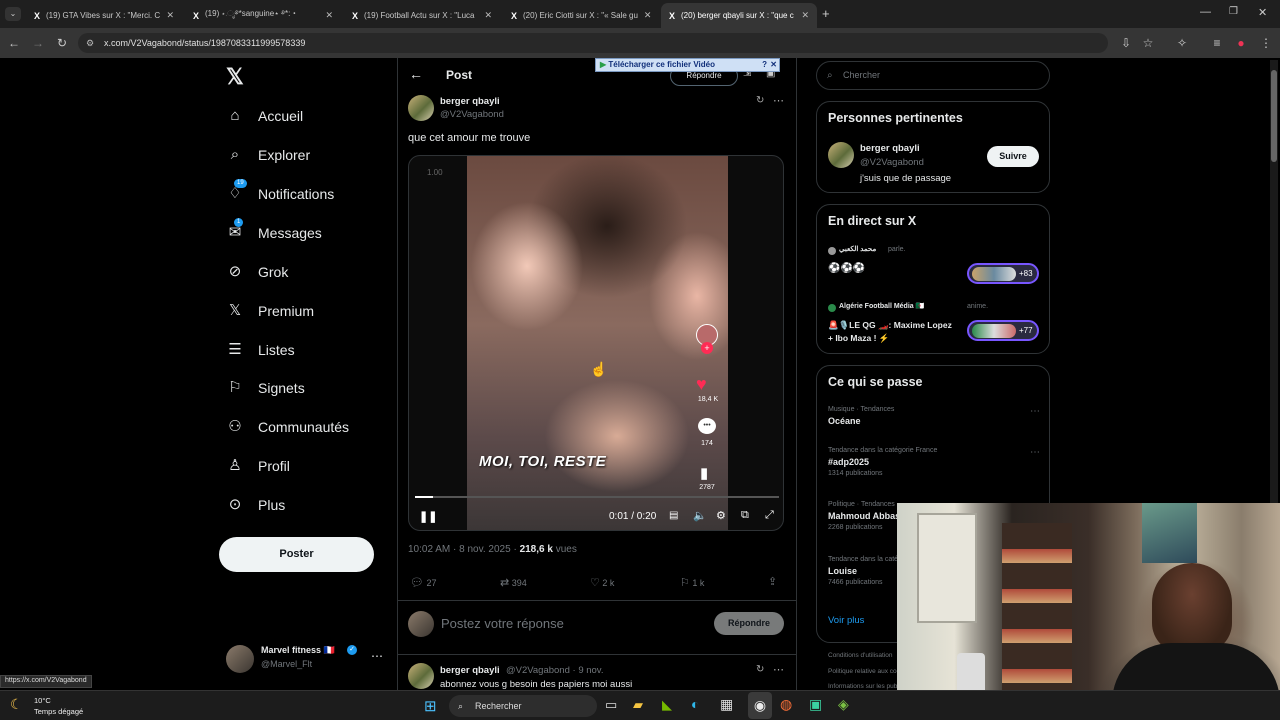 Image resolution: width=1280 pixels, height=720 pixels. I want to click on obs-icon: ▣, so click(815, 704).